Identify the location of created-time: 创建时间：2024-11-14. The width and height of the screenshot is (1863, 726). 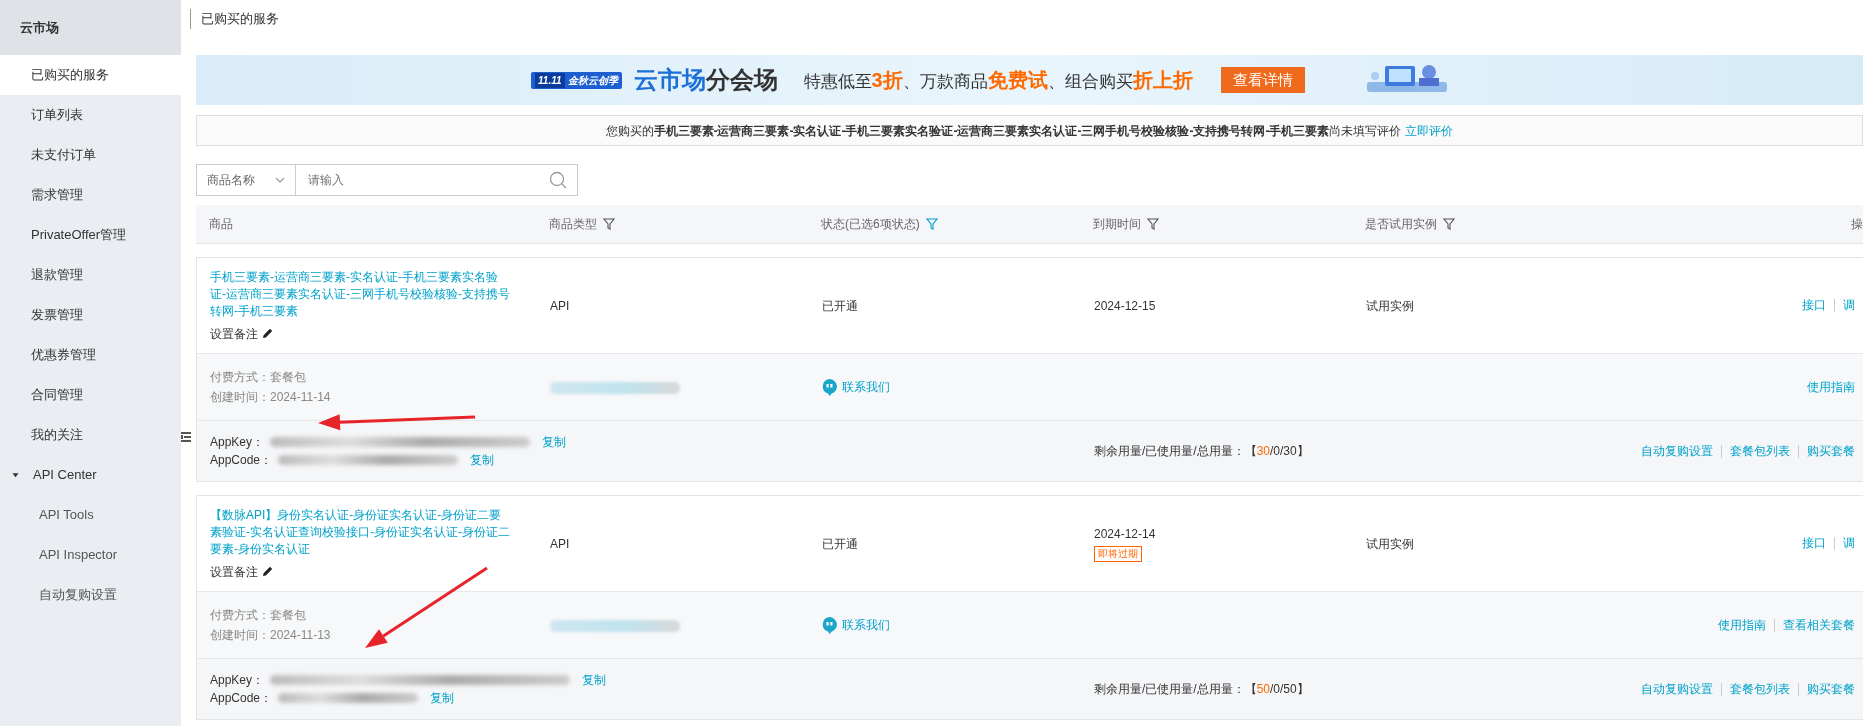
(271, 397).